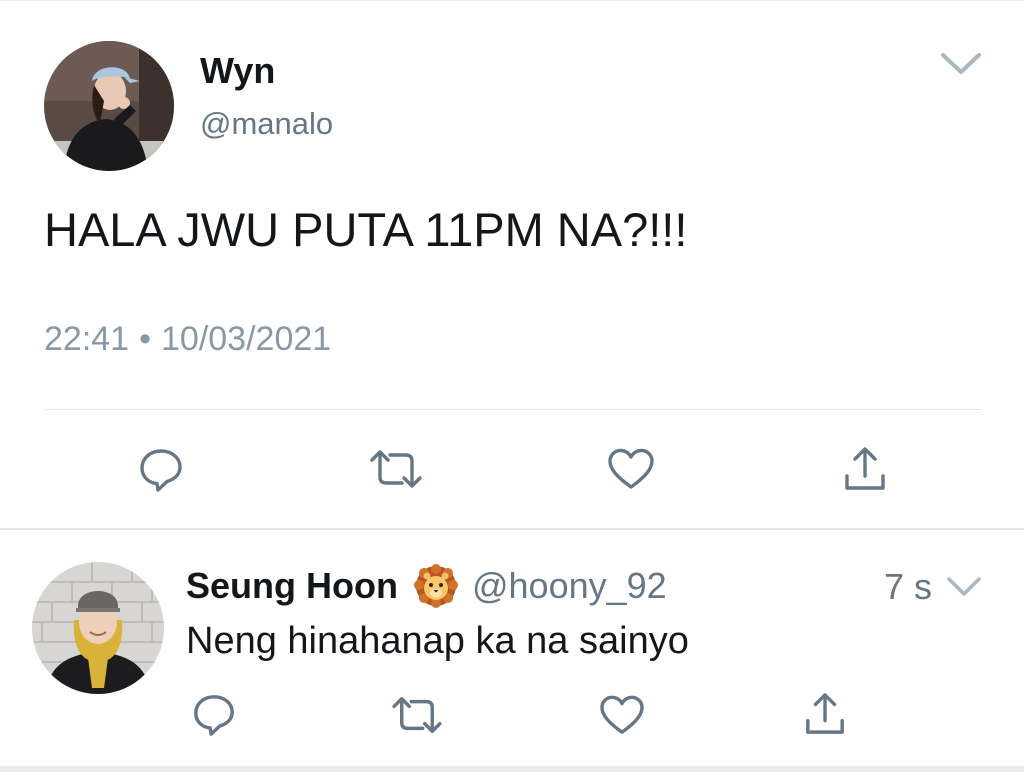  What do you see at coordinates (266, 124) in the screenshot?
I see `author-handle: @manalo` at bounding box center [266, 124].